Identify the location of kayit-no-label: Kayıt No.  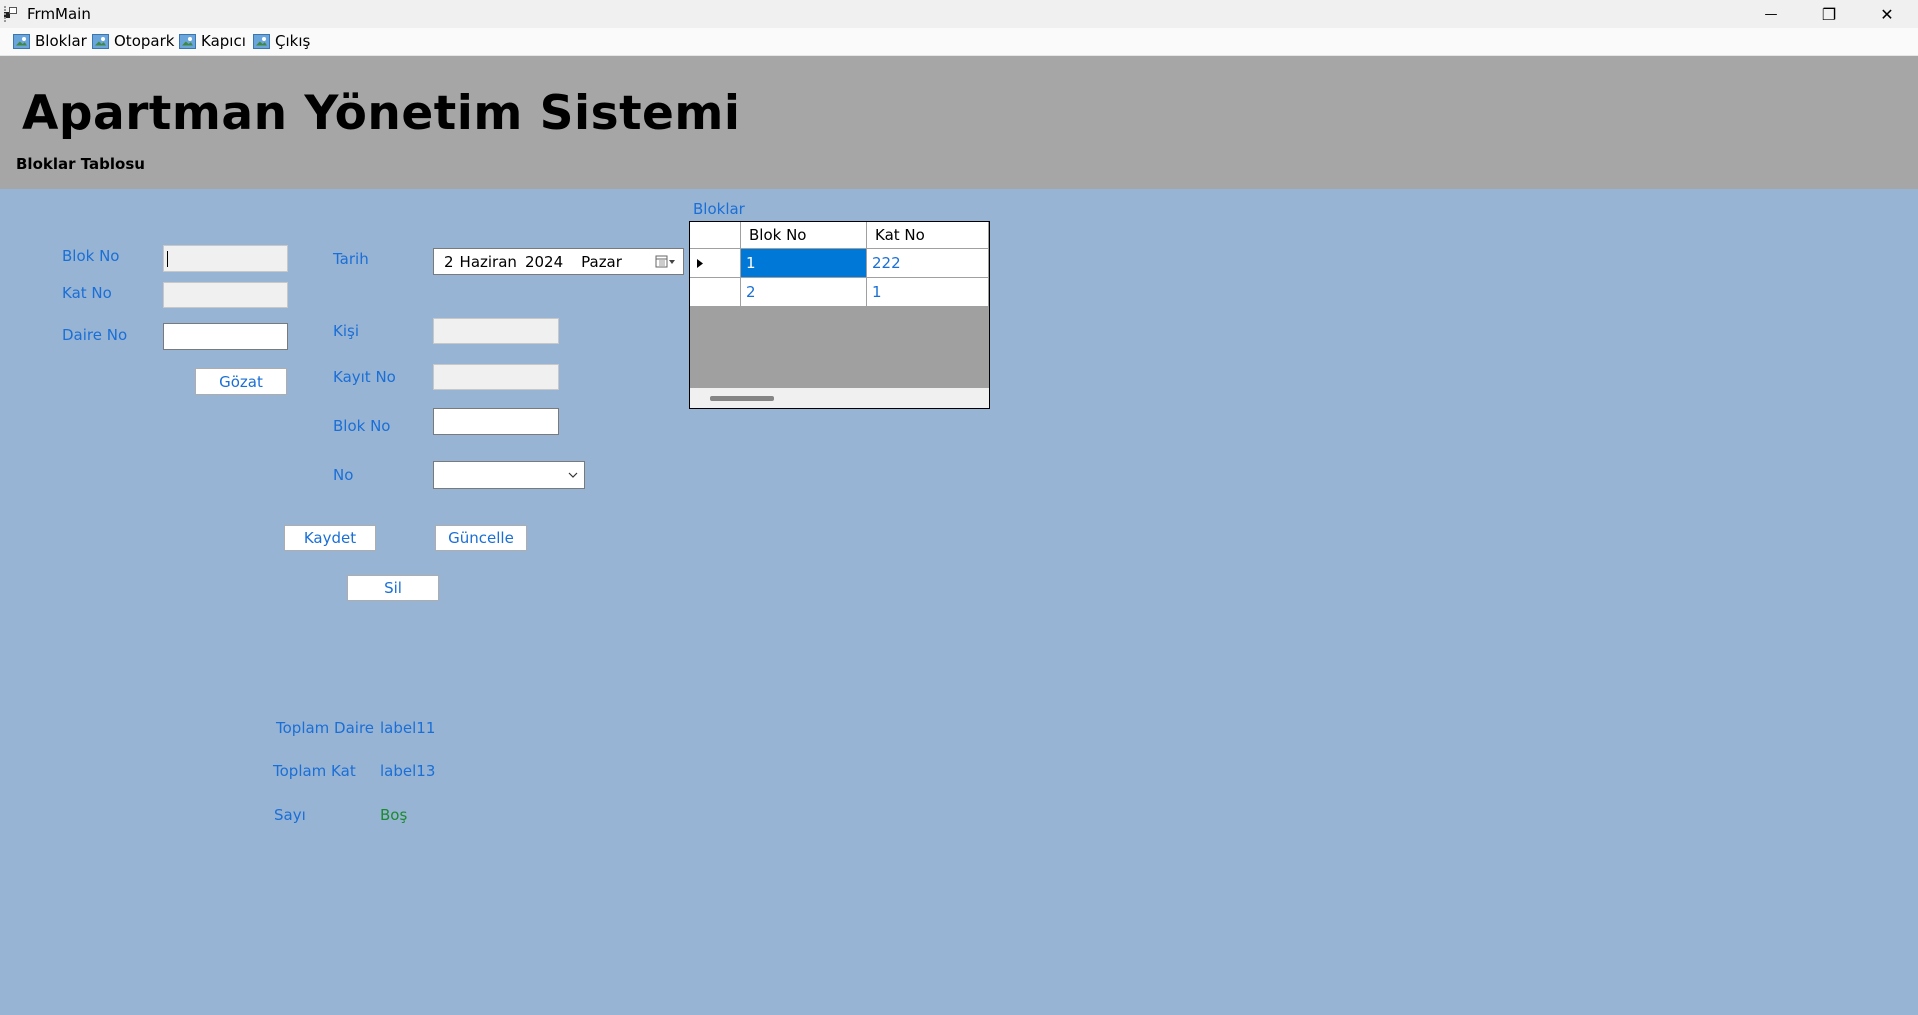
(364, 377).